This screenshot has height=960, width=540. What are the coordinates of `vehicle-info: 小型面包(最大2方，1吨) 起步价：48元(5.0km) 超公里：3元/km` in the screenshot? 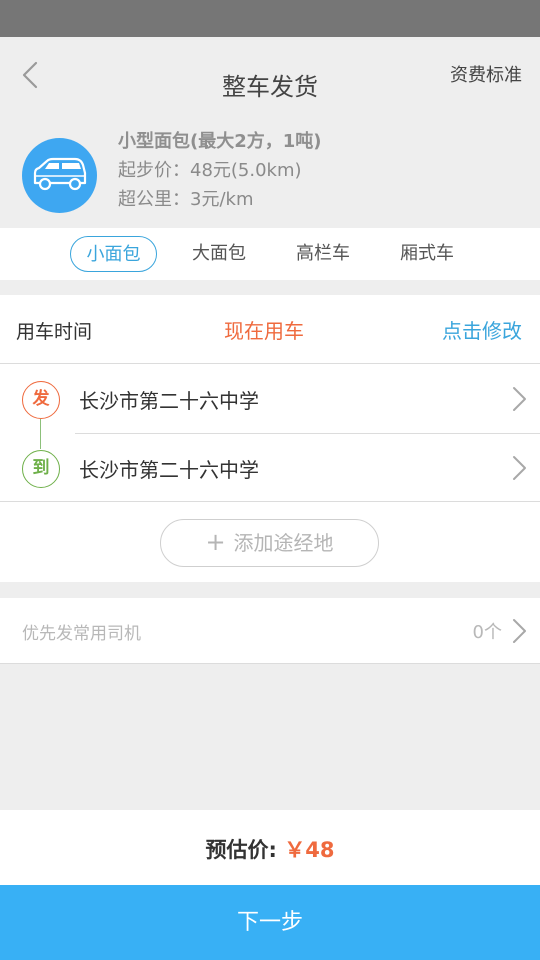 It's located at (220, 171).